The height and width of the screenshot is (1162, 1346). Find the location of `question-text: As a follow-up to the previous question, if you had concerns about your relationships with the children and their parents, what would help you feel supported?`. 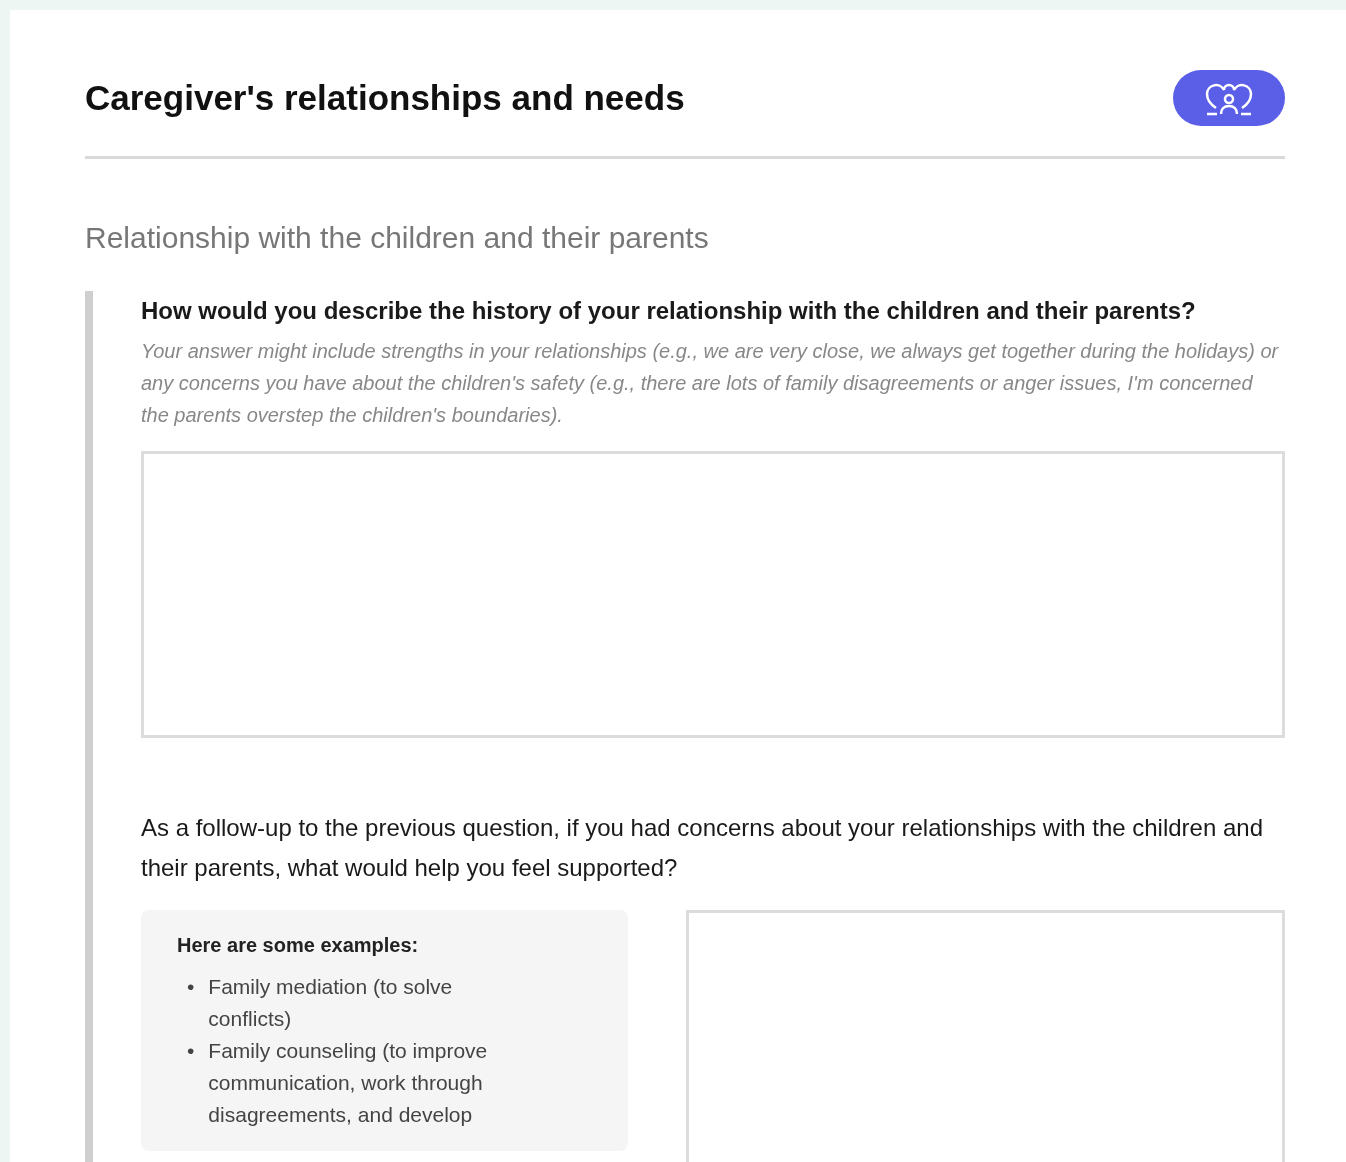

question-text: As a follow-up to the previous question, if you had concerns about your relationships with the children and their parents, what would help you feel supported? is located at coordinates (702, 848).